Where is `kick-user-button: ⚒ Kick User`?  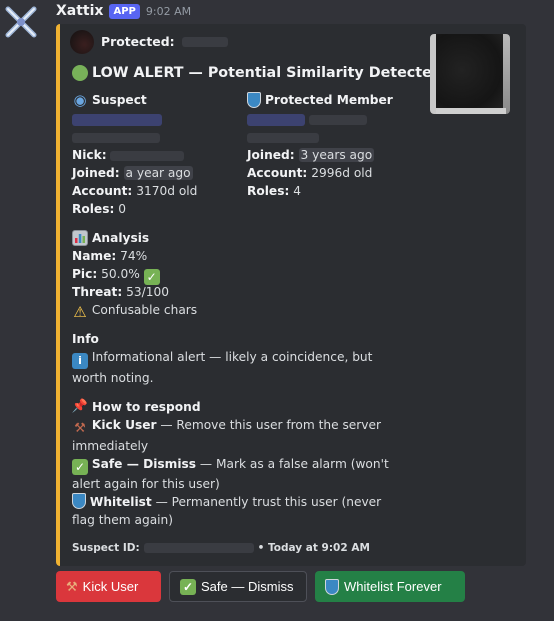 kick-user-button: ⚒ Kick User is located at coordinates (108, 586).